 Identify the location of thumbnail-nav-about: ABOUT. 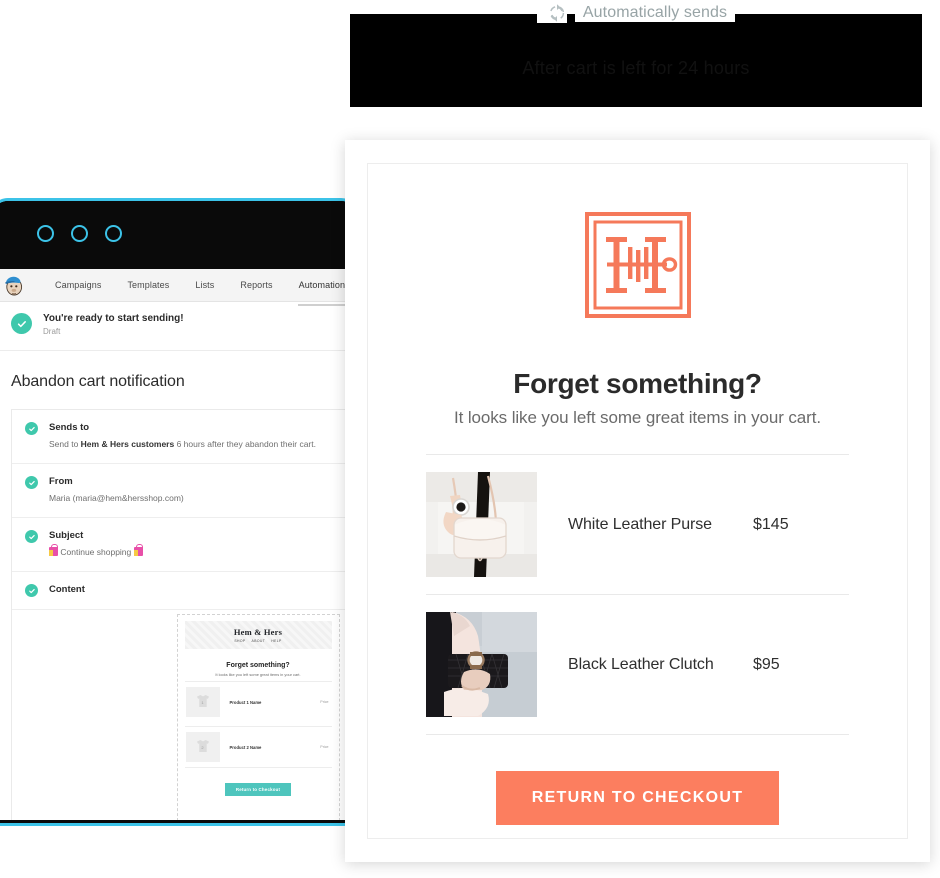
(258, 641).